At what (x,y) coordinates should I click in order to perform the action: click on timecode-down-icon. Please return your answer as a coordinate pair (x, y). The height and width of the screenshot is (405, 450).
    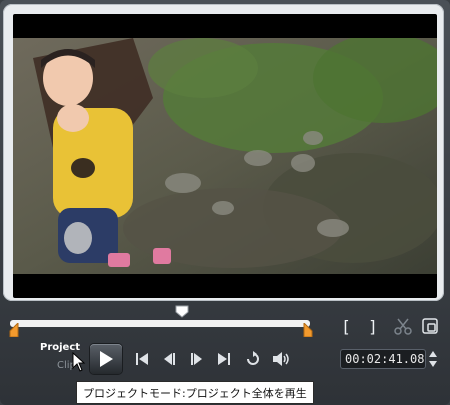
    Looking at the image, I should click on (433, 364).